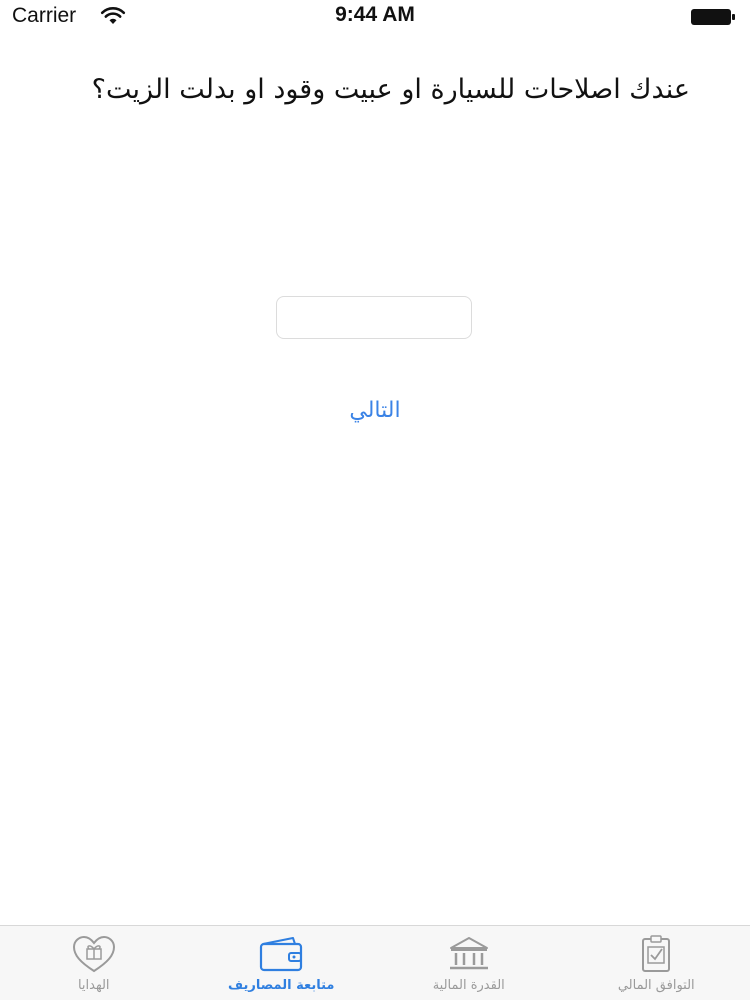 The width and height of the screenshot is (750, 1000). Describe the element at coordinates (713, 17) in the screenshot. I see `battery-icon` at that location.